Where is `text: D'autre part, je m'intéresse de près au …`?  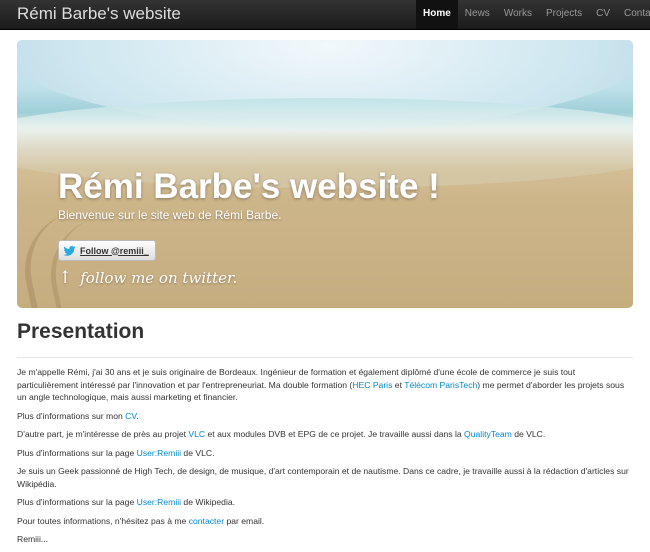 text: D'autre part, je m'intéresse de près au … is located at coordinates (103, 434).